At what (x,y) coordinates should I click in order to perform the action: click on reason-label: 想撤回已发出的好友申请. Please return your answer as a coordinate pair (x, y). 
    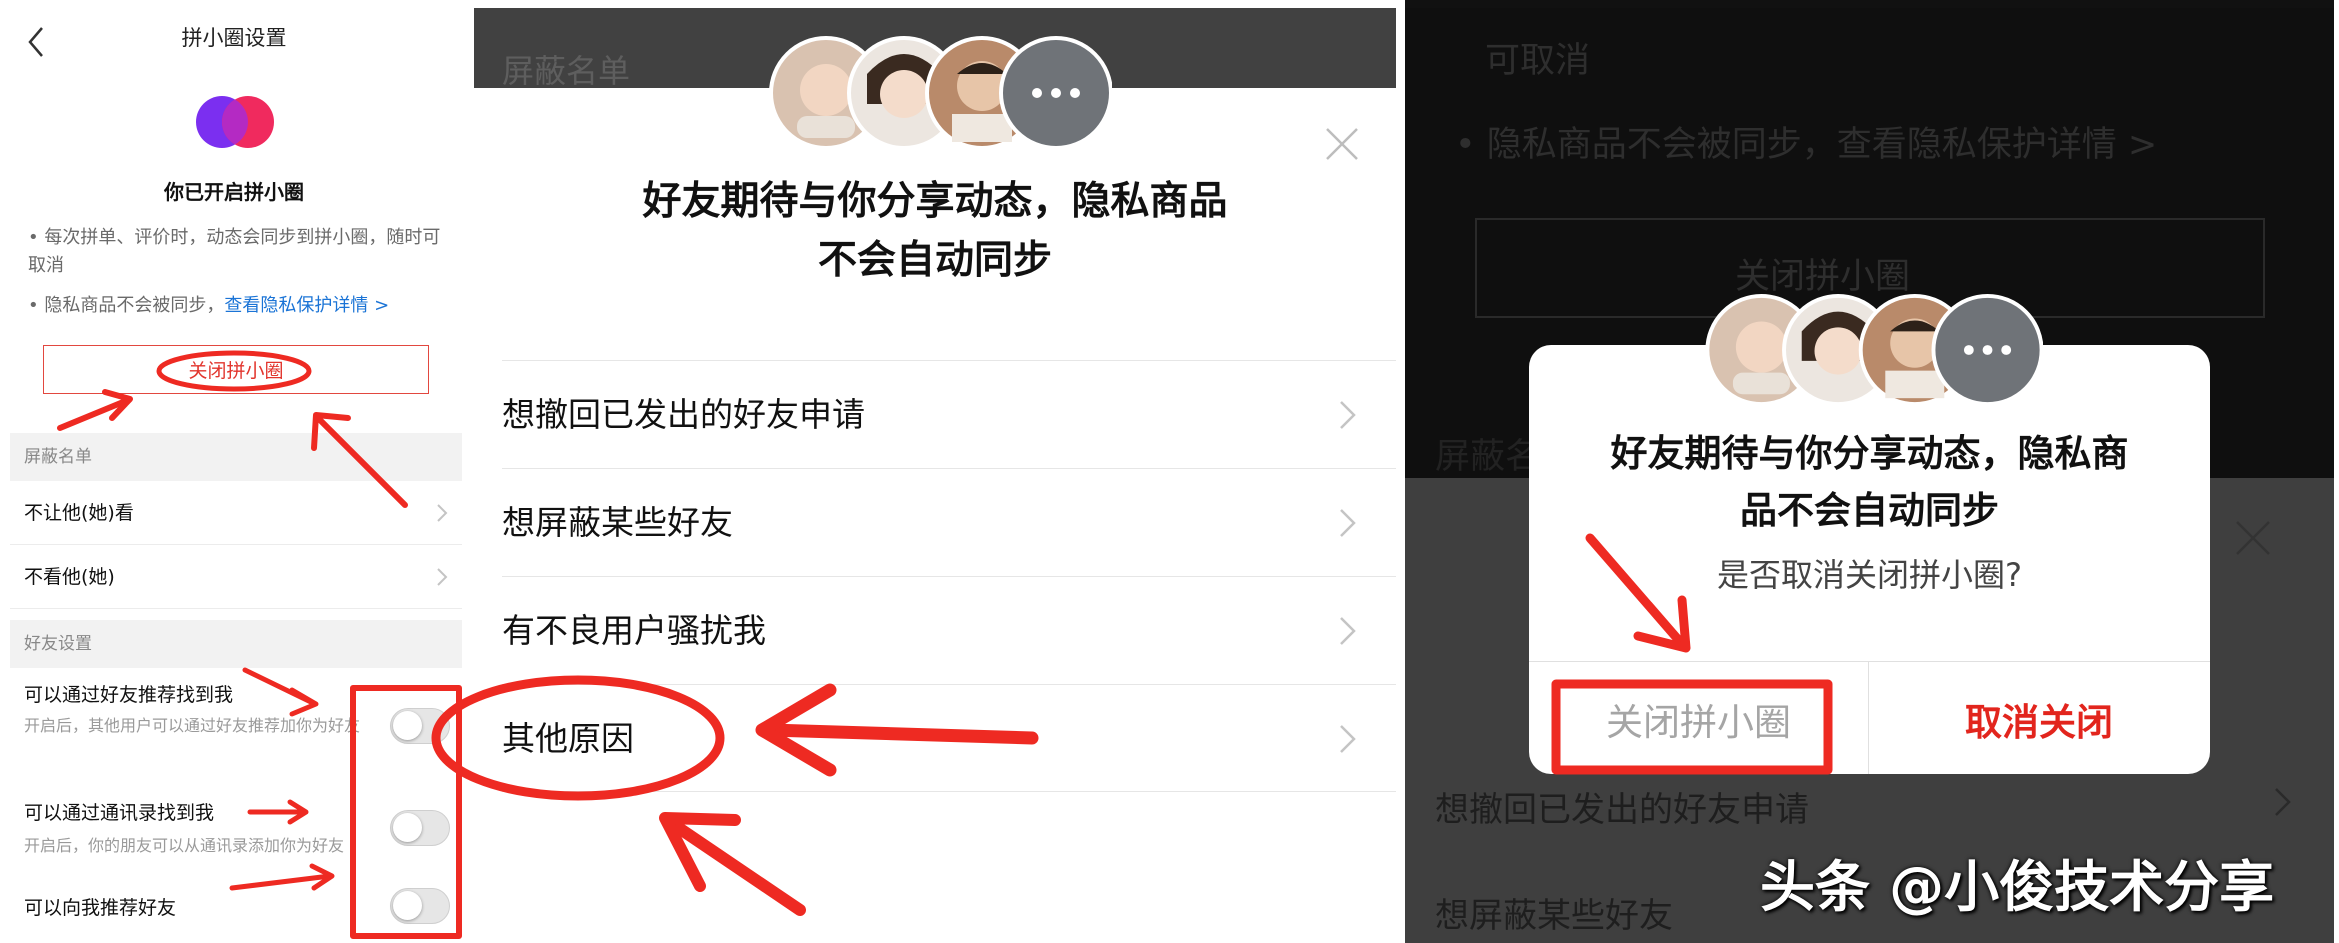
    Looking at the image, I should click on (683, 414).